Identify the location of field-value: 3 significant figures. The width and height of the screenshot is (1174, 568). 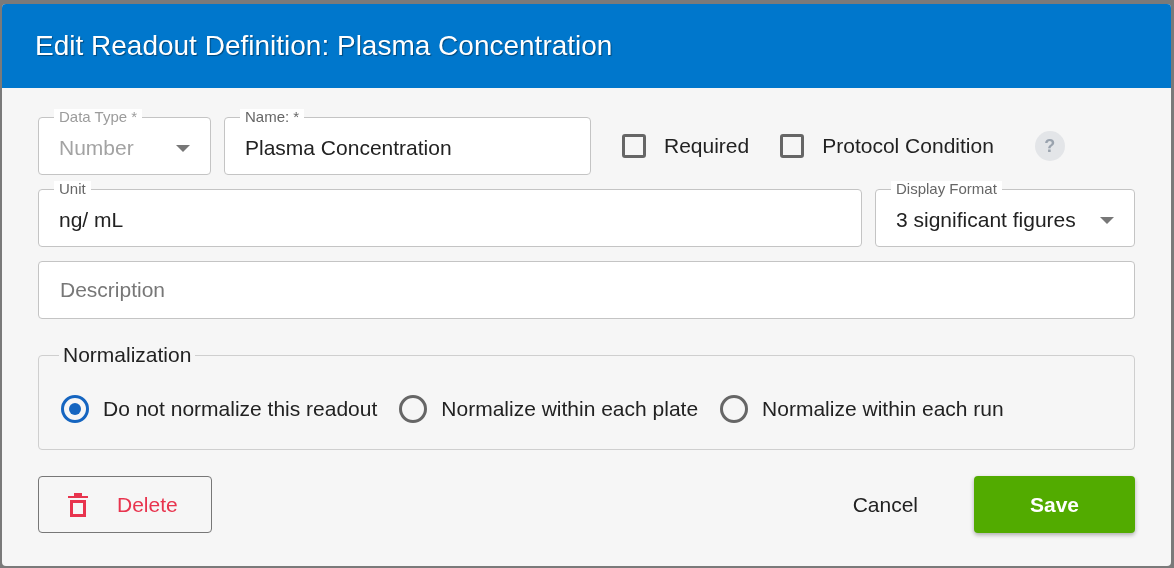
(986, 220).